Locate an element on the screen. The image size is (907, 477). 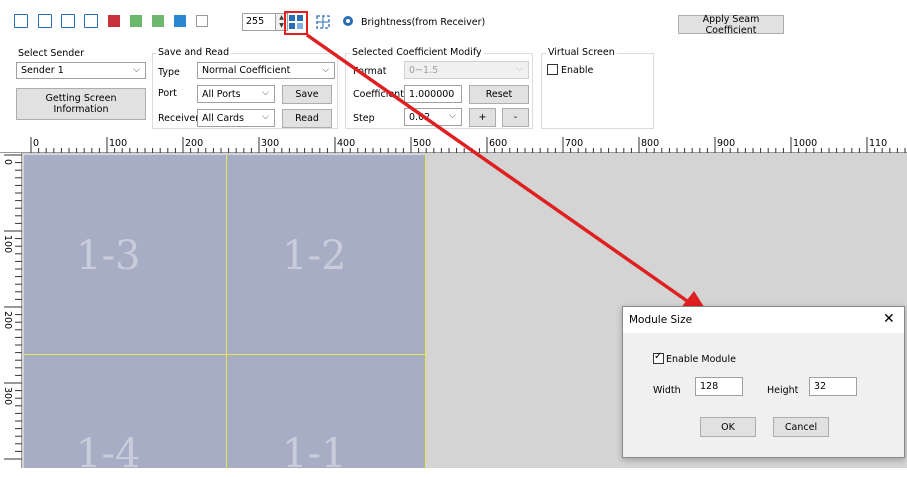
dialog-title-bar: Module Size ✕ is located at coordinates (763, 320).